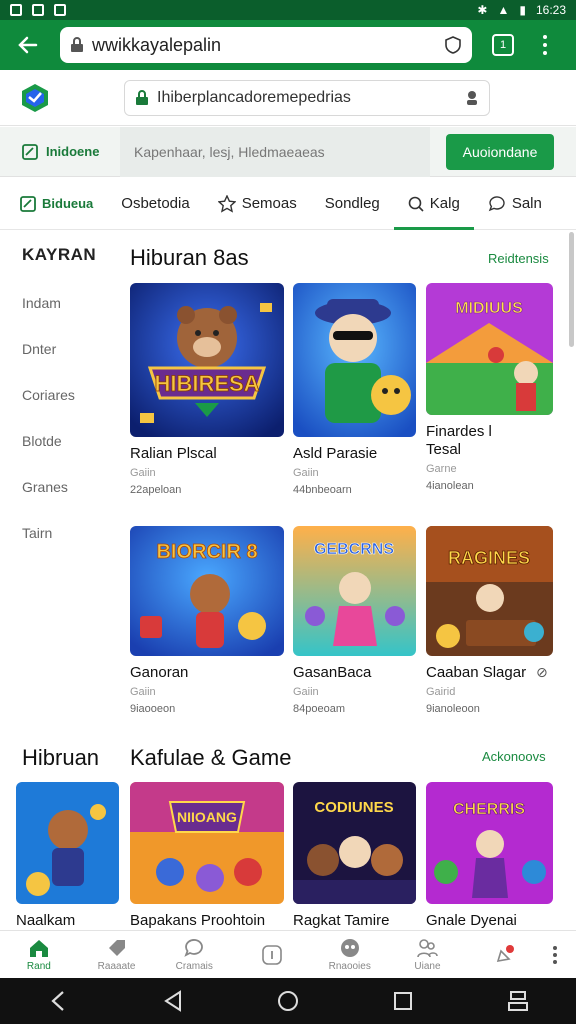 This screenshot has height=1024, width=576. Describe the element at coordinates (207, 591) in the screenshot. I see `game-thumbnail: BIORCIR 8` at that location.